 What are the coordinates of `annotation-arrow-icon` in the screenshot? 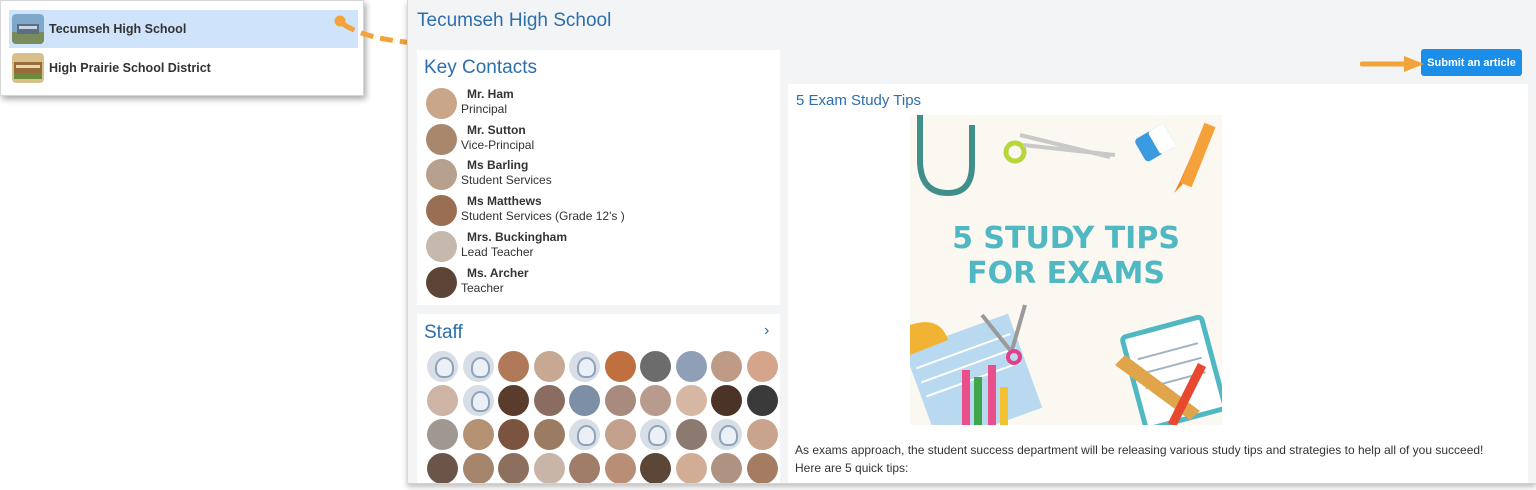 It's located at (1392, 64).